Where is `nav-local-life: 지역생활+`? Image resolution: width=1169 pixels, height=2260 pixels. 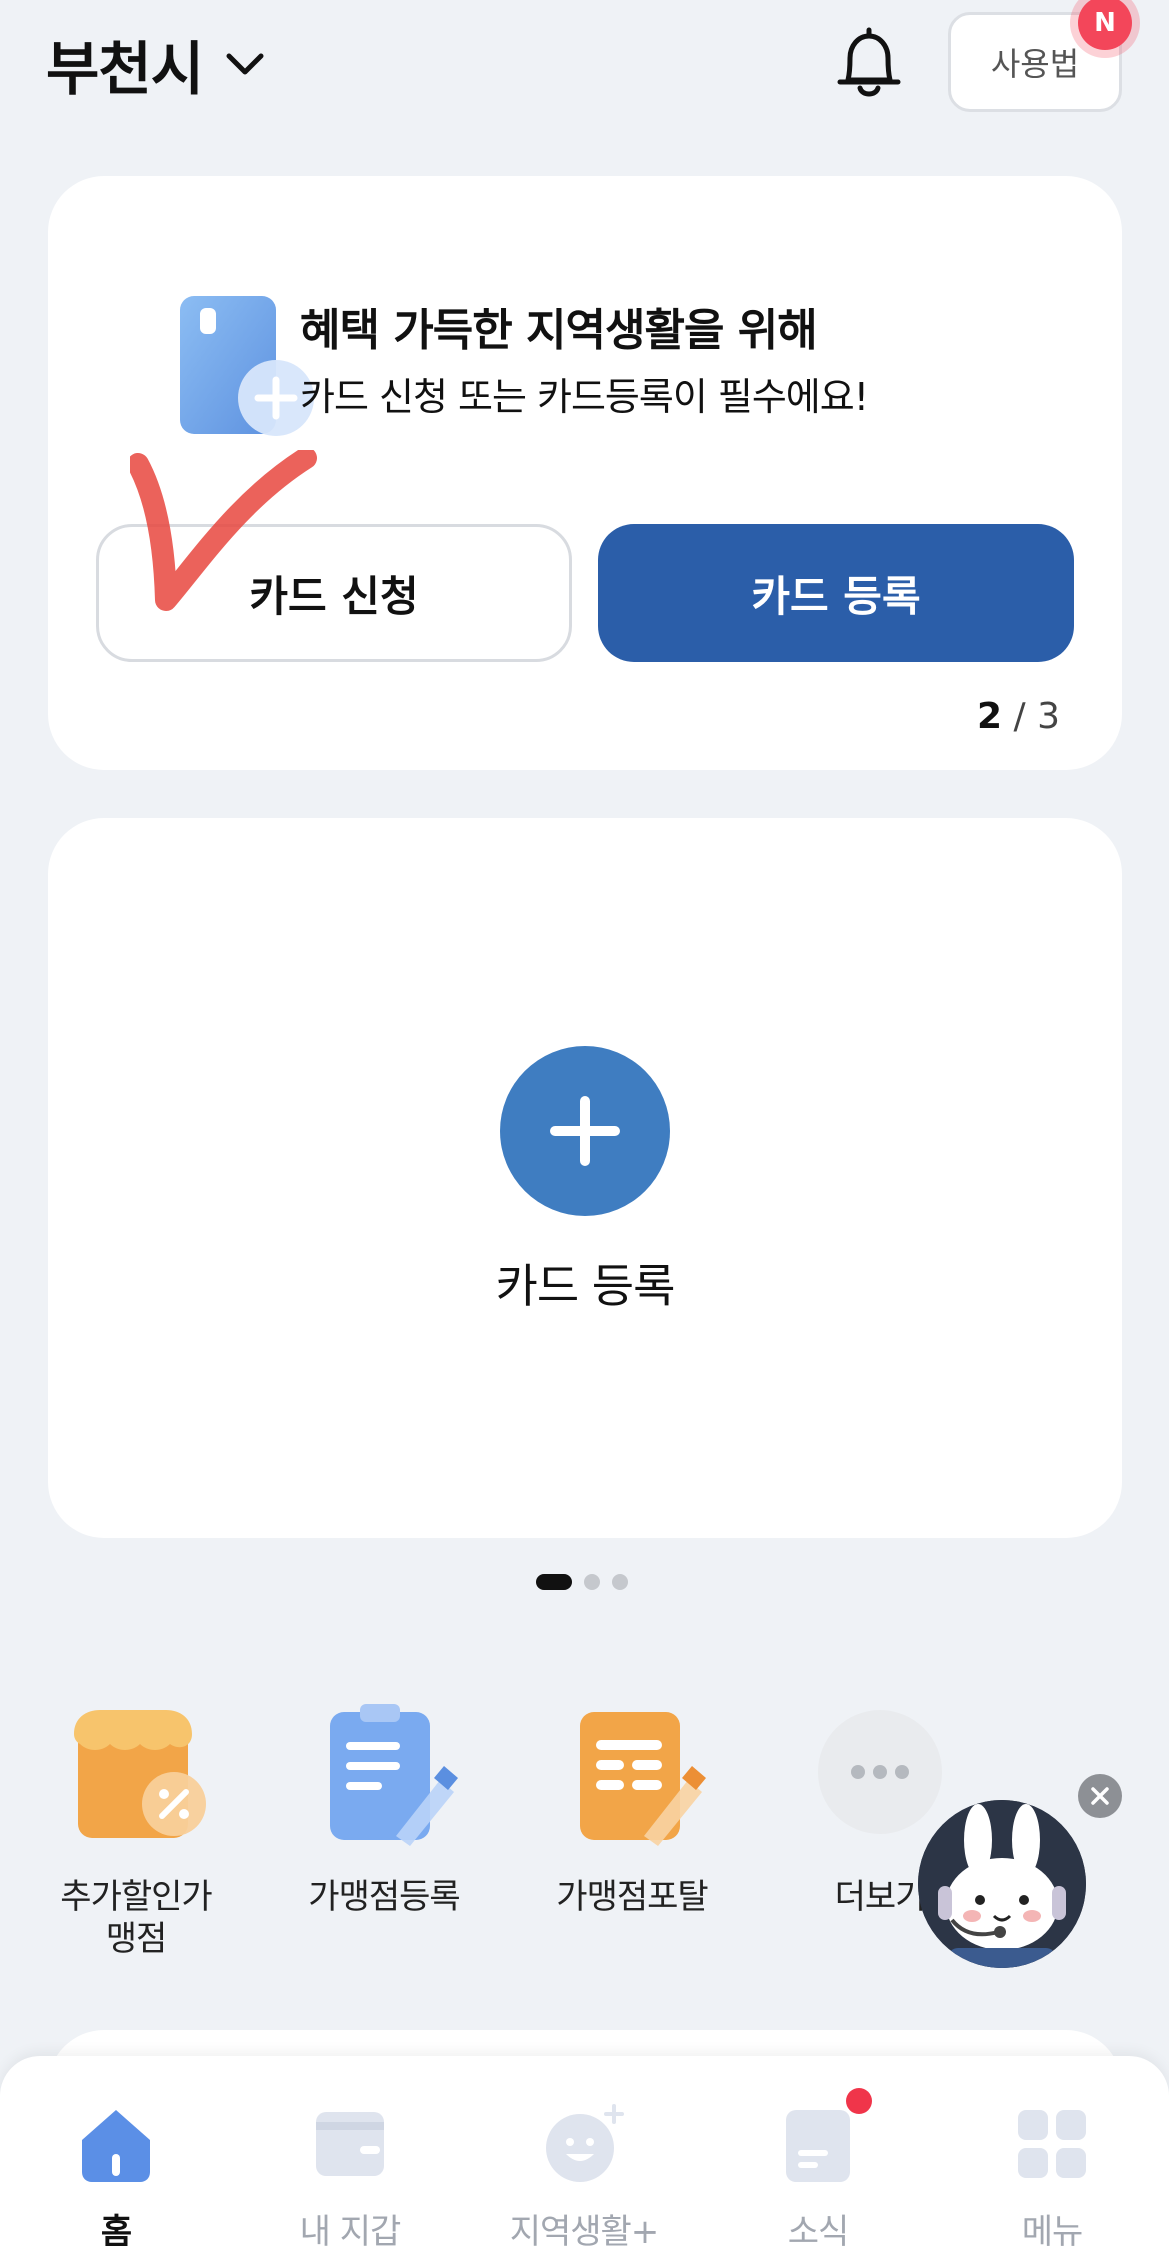 nav-local-life: 지역생활+ is located at coordinates (584, 2177).